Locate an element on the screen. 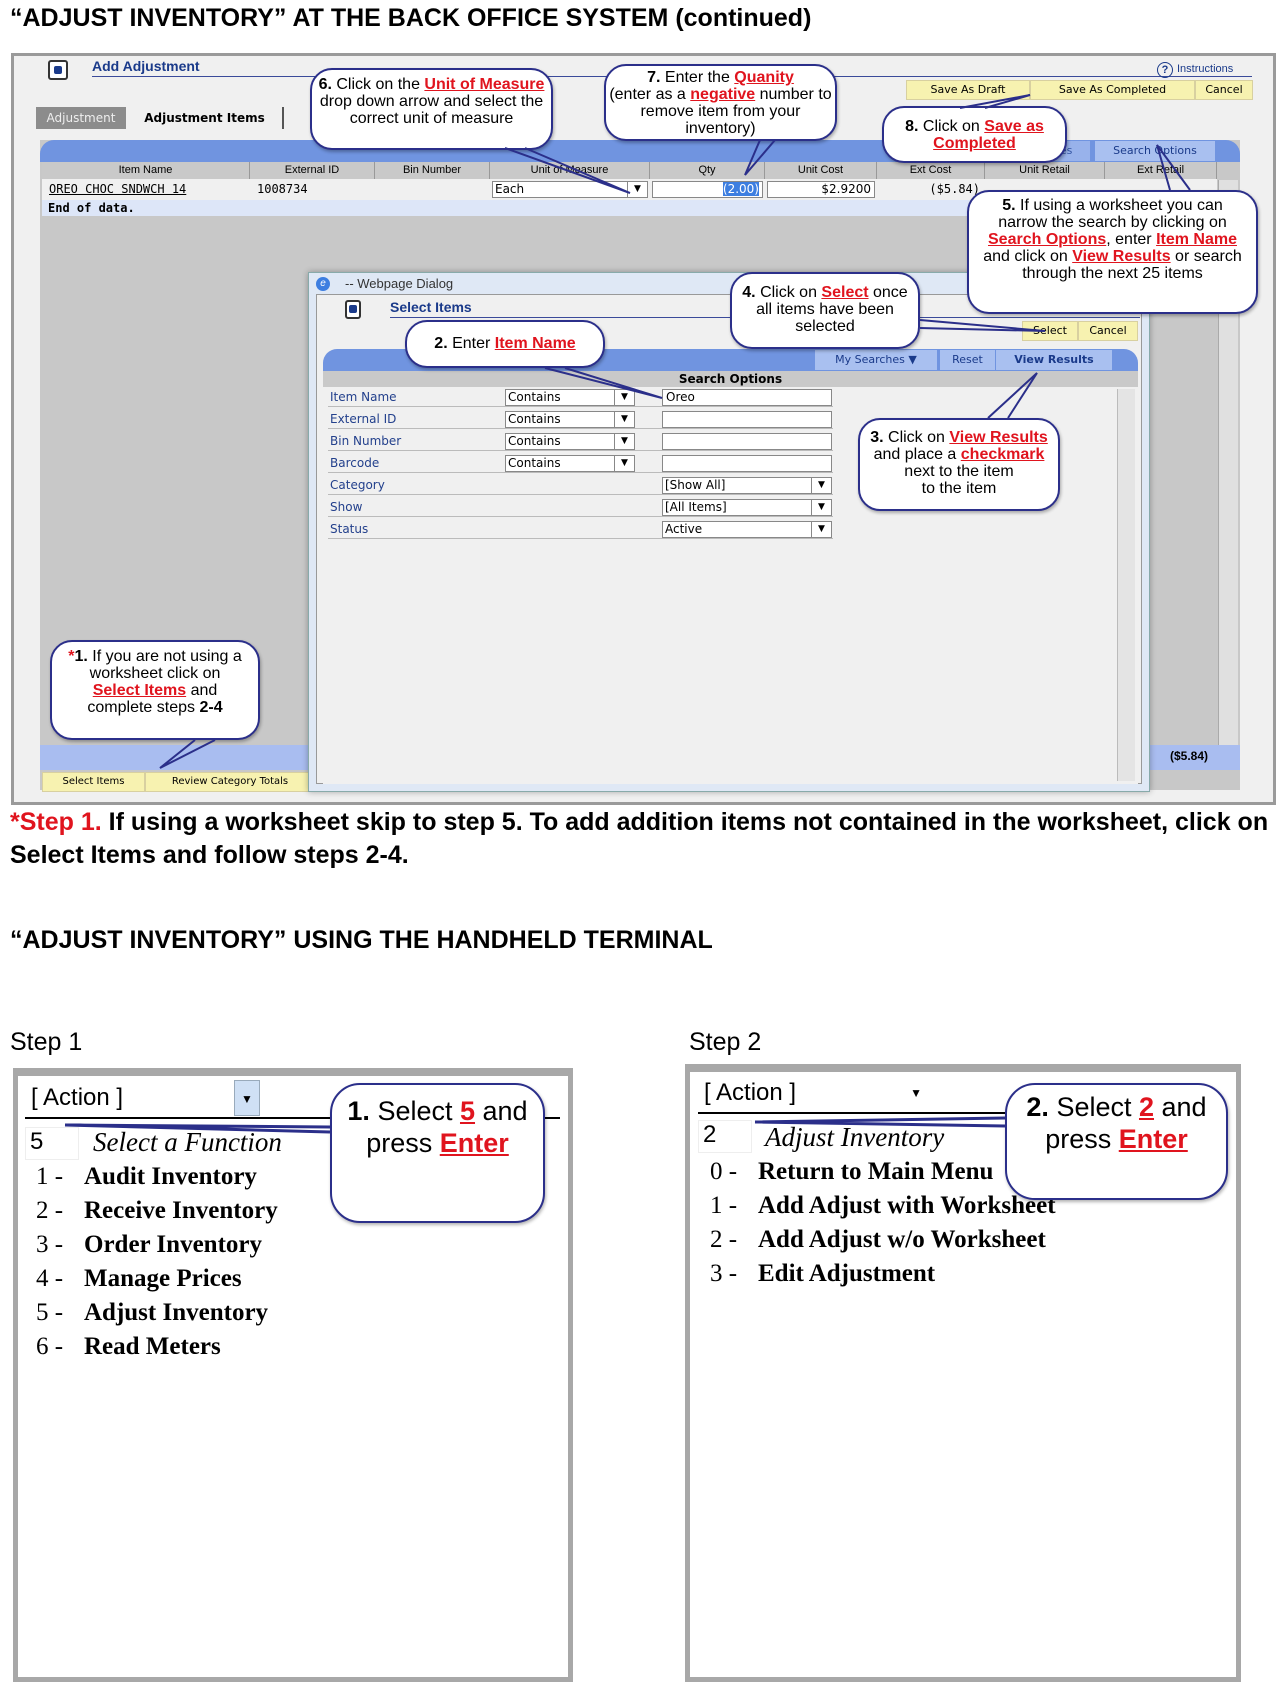 This screenshot has width=1286, height=1705. menu-item: 6 - Read Meters is located at coordinates (128, 1347).